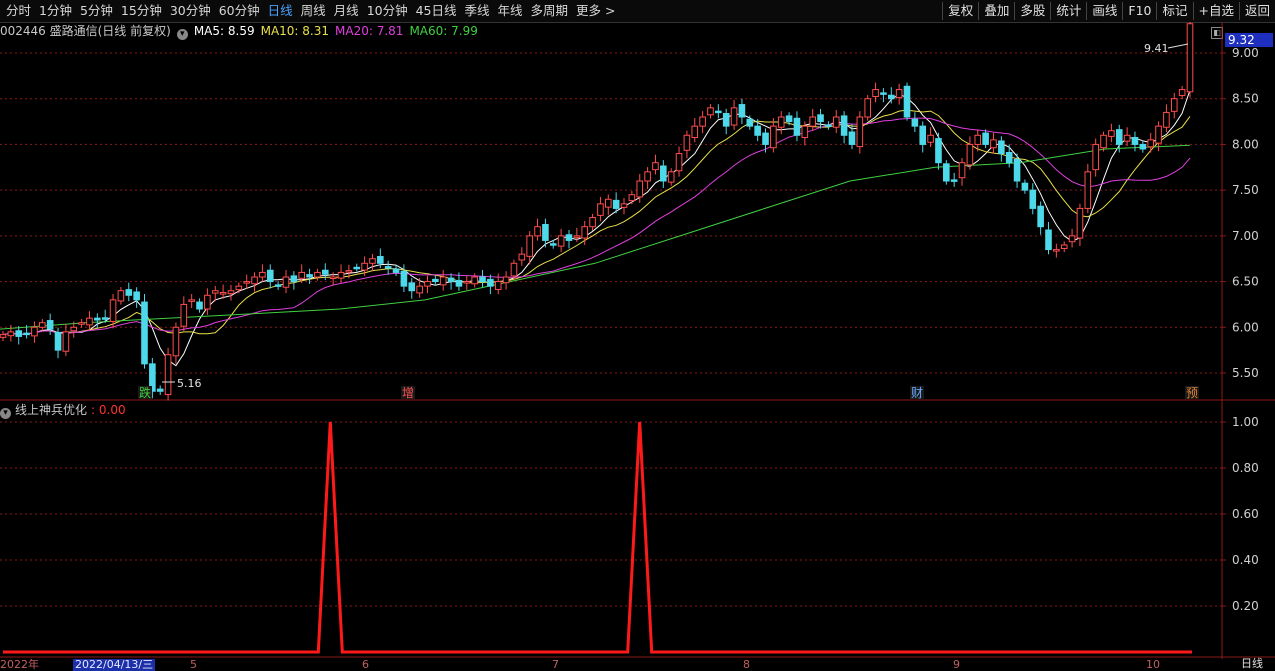 This screenshot has height=671, width=1275. Describe the element at coordinates (956, 664) in the screenshot. I see `date-axis-label: 9` at that location.